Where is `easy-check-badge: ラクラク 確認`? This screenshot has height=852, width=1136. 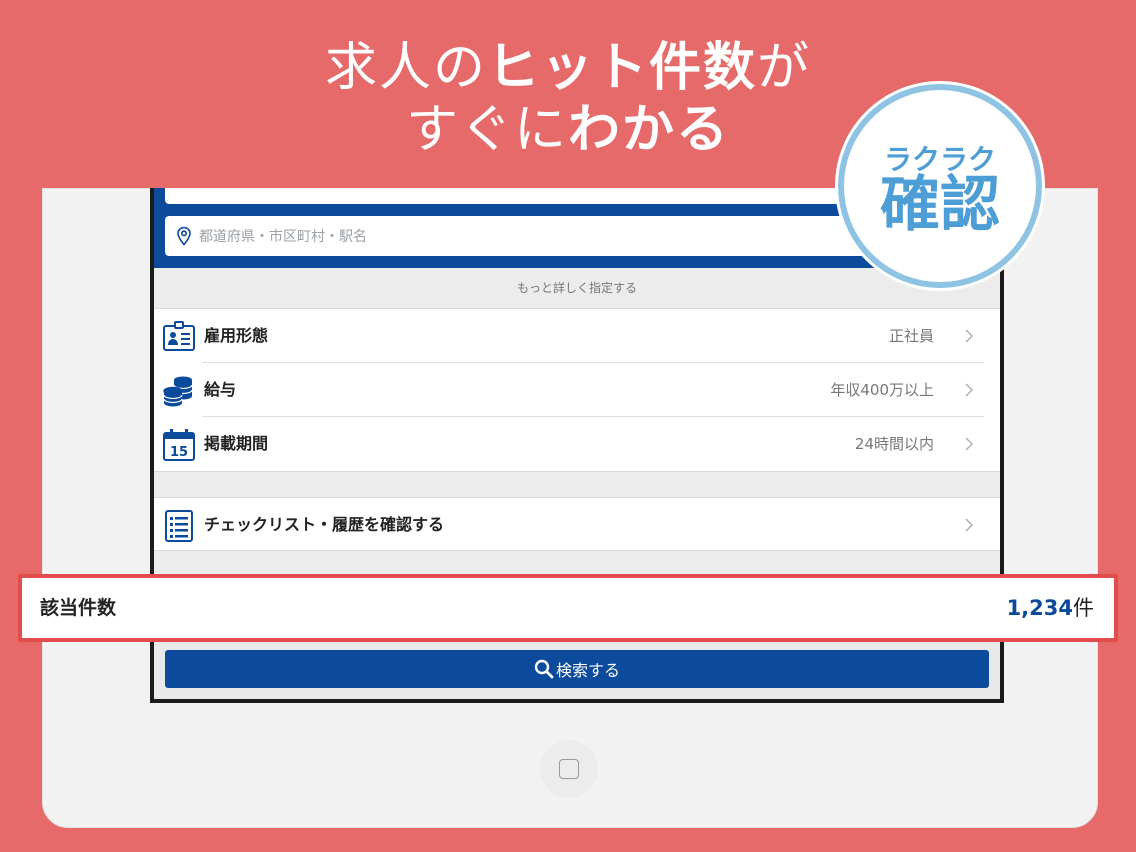 easy-check-badge: ラクラク 確認 is located at coordinates (940, 186).